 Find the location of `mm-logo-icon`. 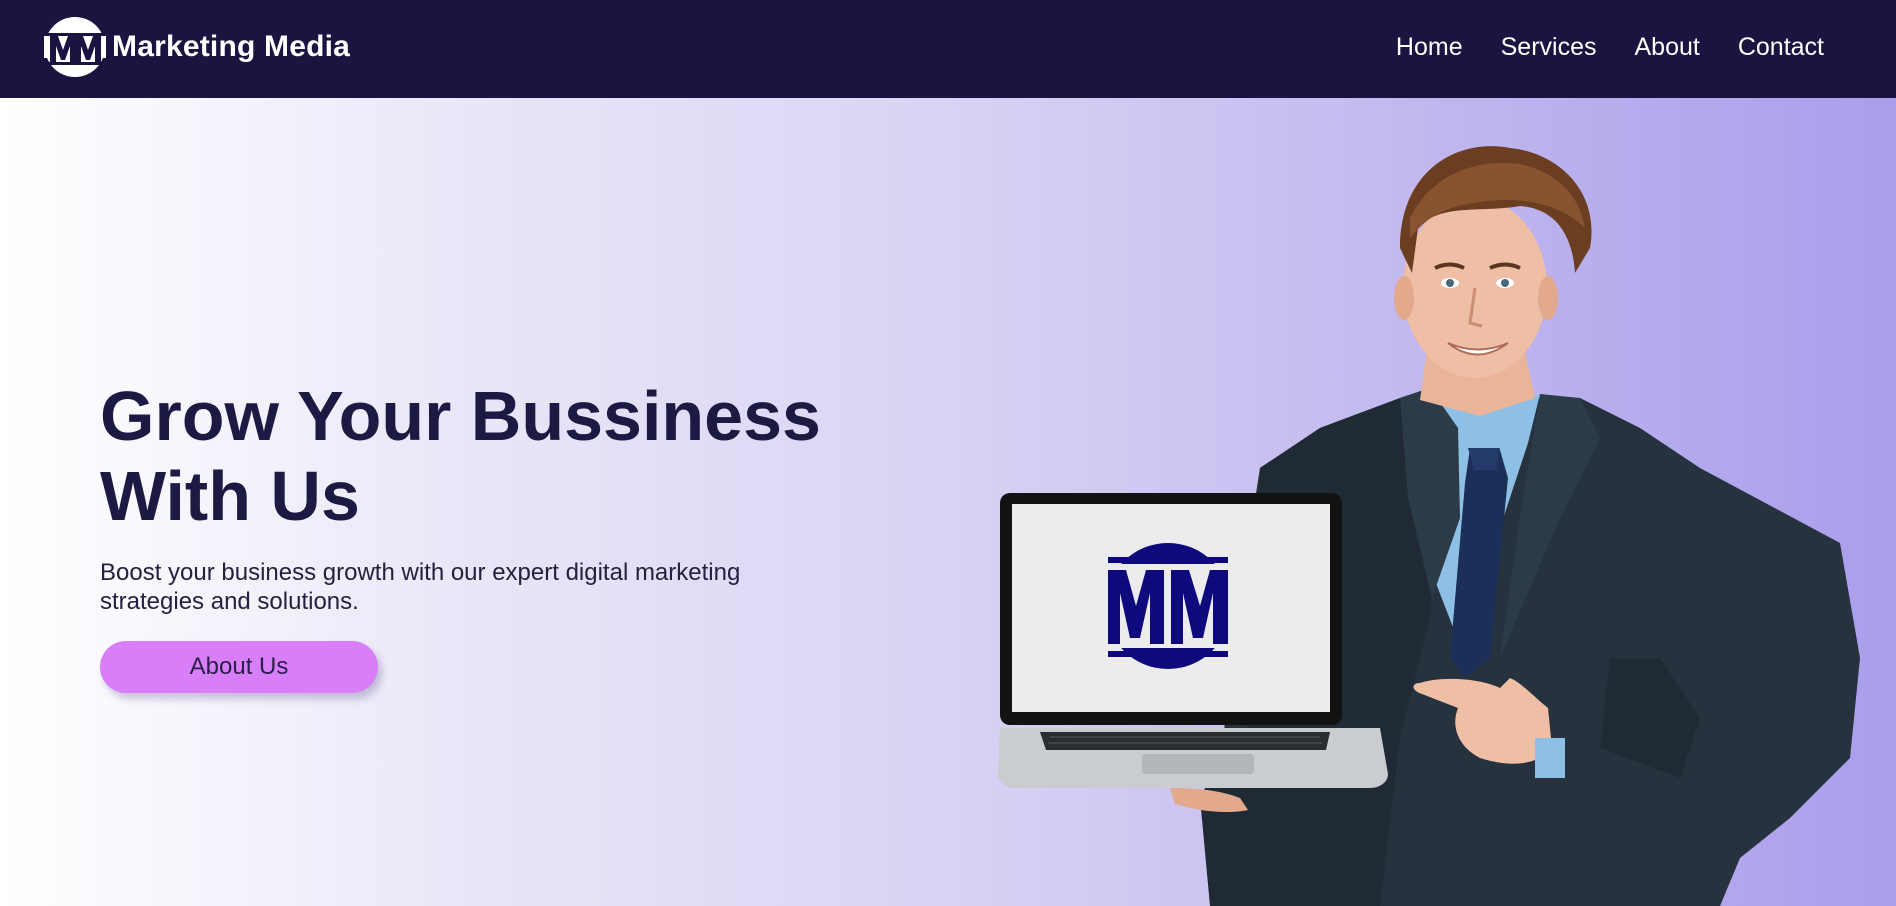

mm-logo-icon is located at coordinates (75, 47).